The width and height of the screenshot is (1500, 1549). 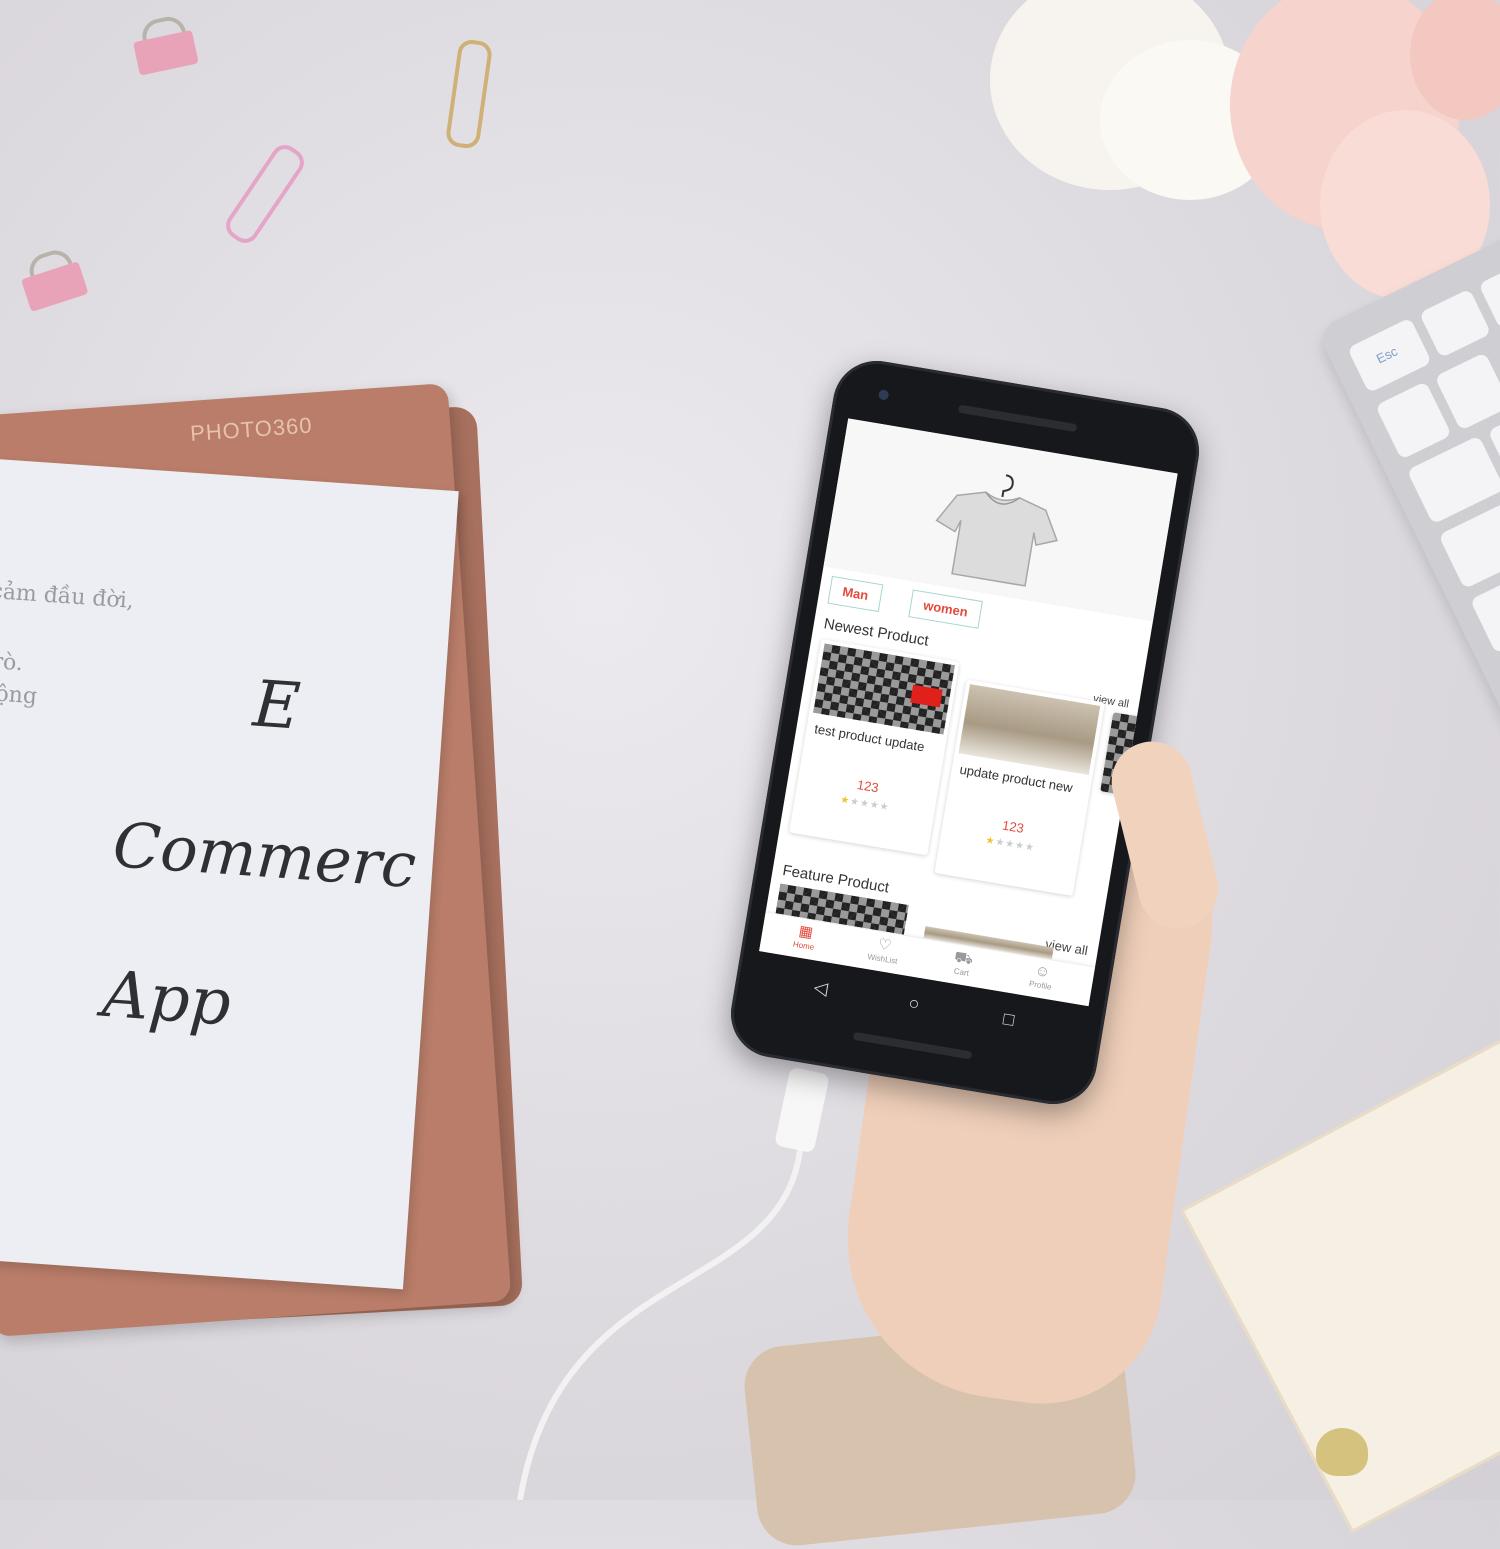 What do you see at coordinates (820, 988) in the screenshot?
I see `back-icon: ◁` at bounding box center [820, 988].